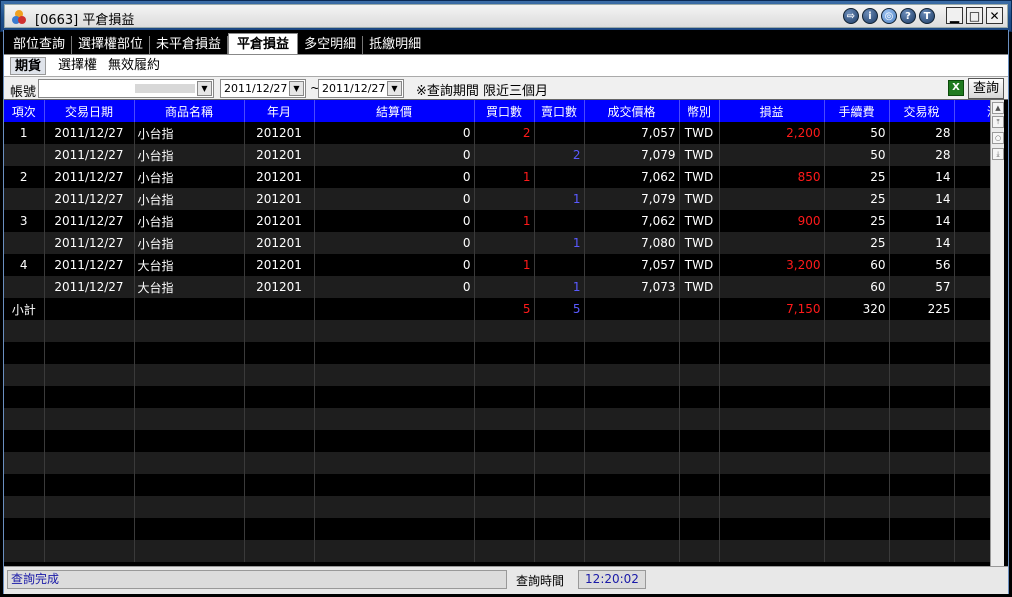 The image size is (1012, 597). What do you see at coordinates (40, 45) in the screenshot?
I see `tab-position-query: 部位查詢` at bounding box center [40, 45].